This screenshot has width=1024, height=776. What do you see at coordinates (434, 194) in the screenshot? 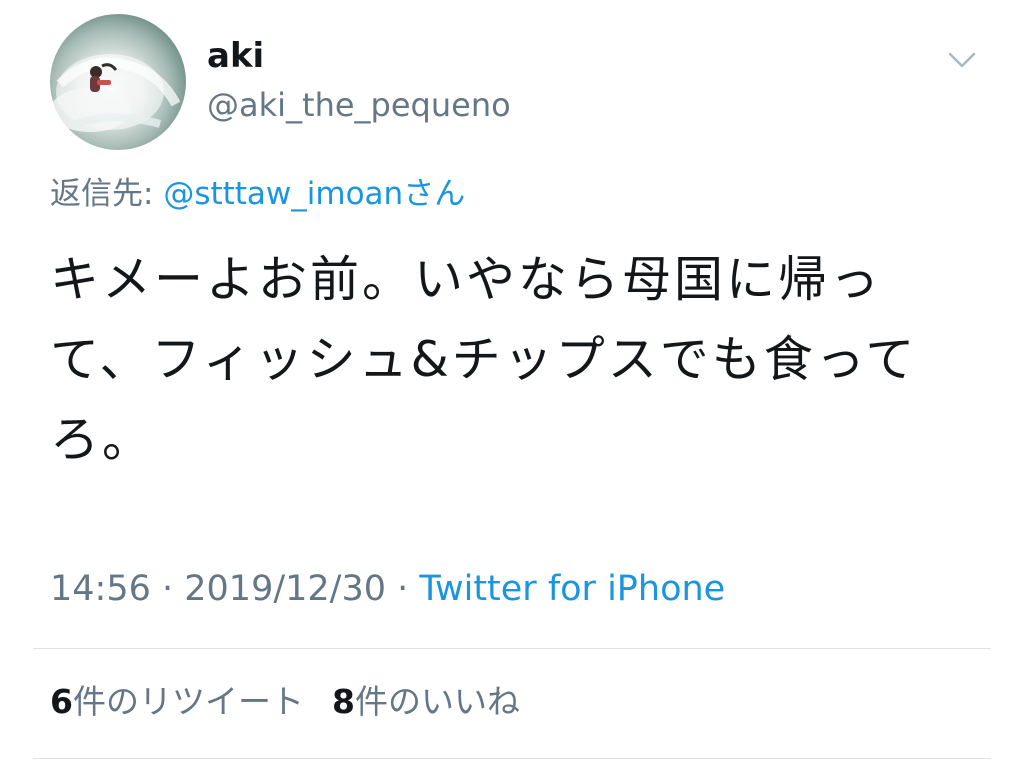
I see `reply-to-suffix: さん` at bounding box center [434, 194].